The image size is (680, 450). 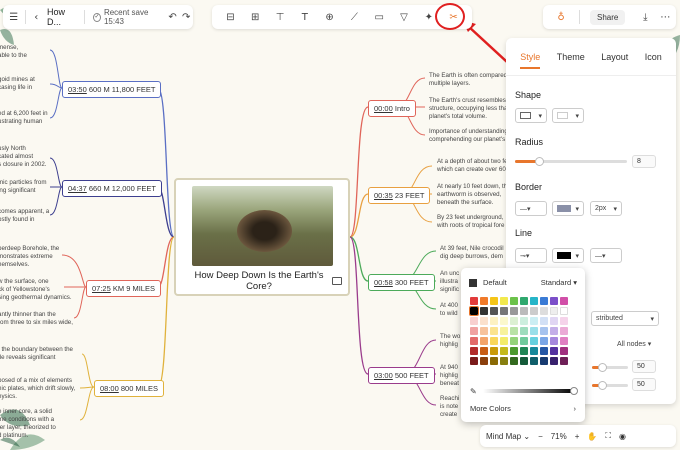 I want to click on hand-tool-icon: ✋, so click(x=592, y=436).